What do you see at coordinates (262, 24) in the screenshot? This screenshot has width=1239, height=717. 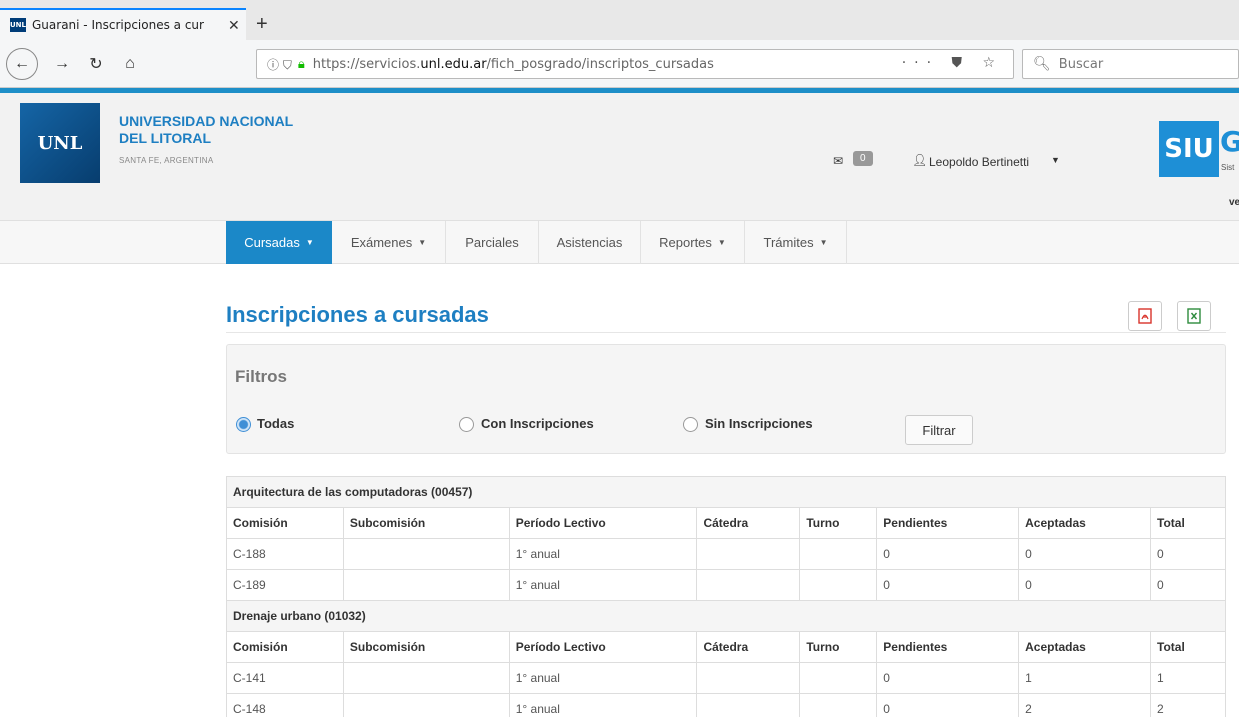 I see `new-tab-button: +` at bounding box center [262, 24].